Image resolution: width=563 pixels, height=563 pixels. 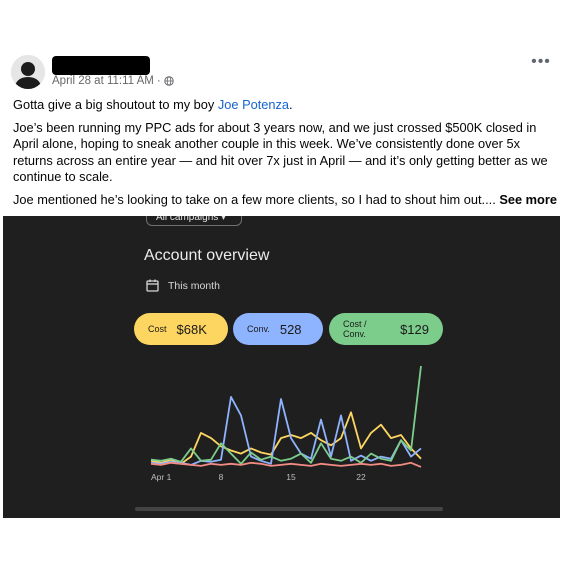 I want to click on x-tick-label: 15, so click(x=291, y=477).